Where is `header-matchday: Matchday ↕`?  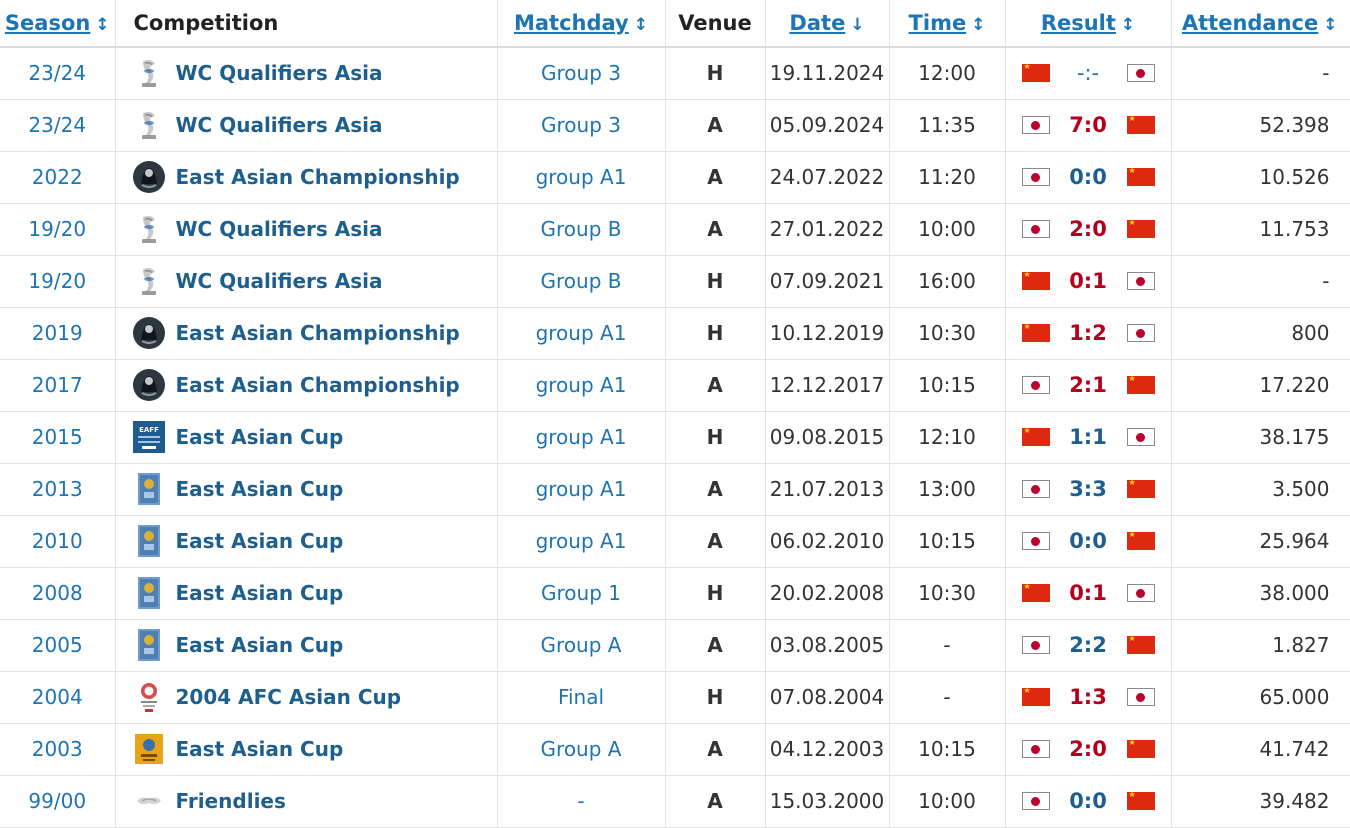 header-matchday: Matchday ↕ is located at coordinates (581, 24).